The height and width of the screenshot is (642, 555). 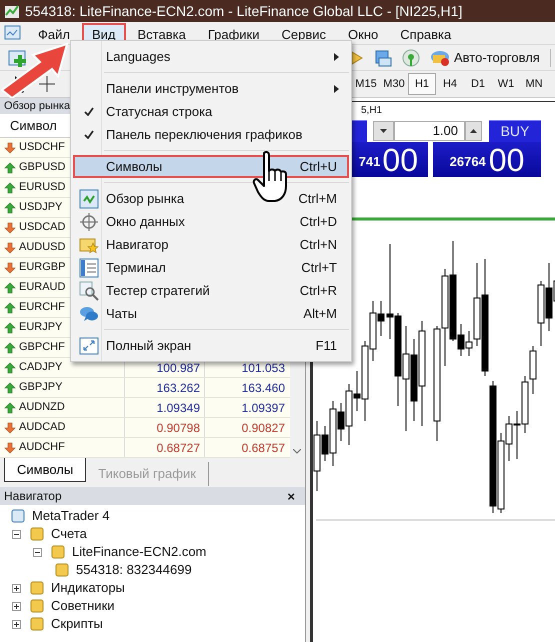 What do you see at coordinates (13, 33) in the screenshot?
I see `chart-window-icon` at bounding box center [13, 33].